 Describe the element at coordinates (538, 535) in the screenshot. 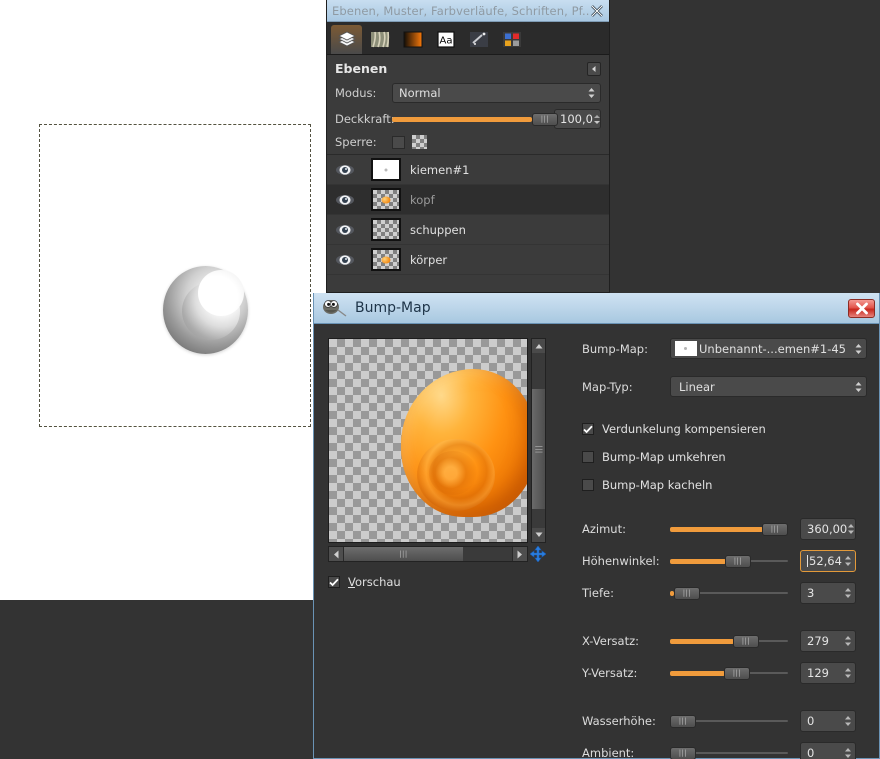

I see `scroll-down-icon` at that location.